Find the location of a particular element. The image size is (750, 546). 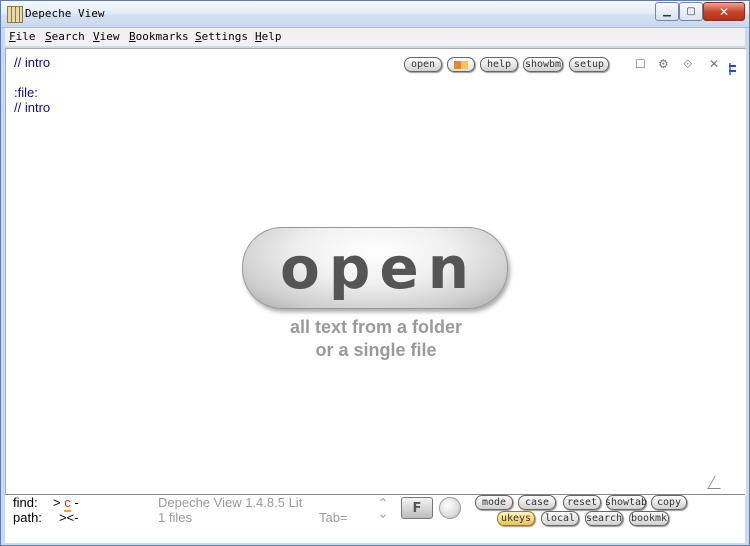

maximize-button: ▢ is located at coordinates (691, 11).